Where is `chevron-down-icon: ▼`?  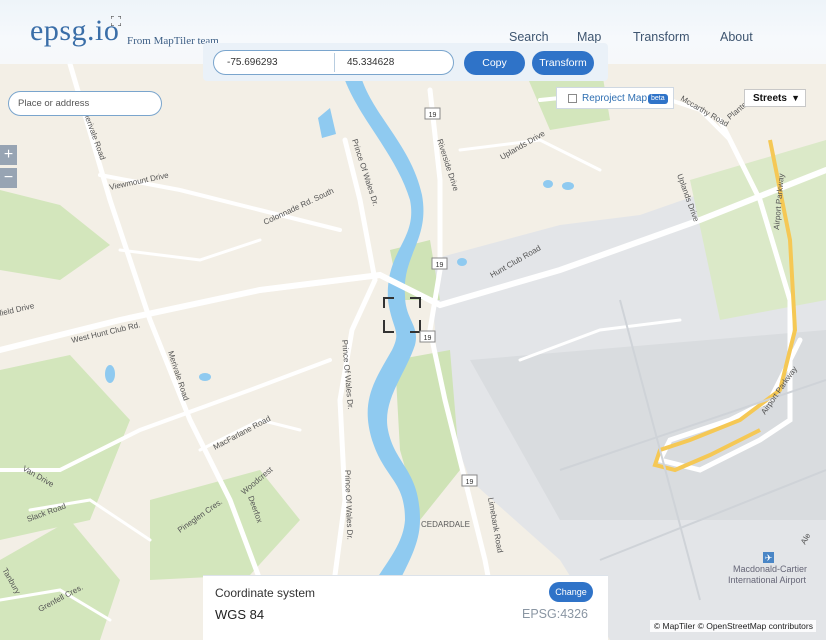
chevron-down-icon: ▼ is located at coordinates (795, 98).